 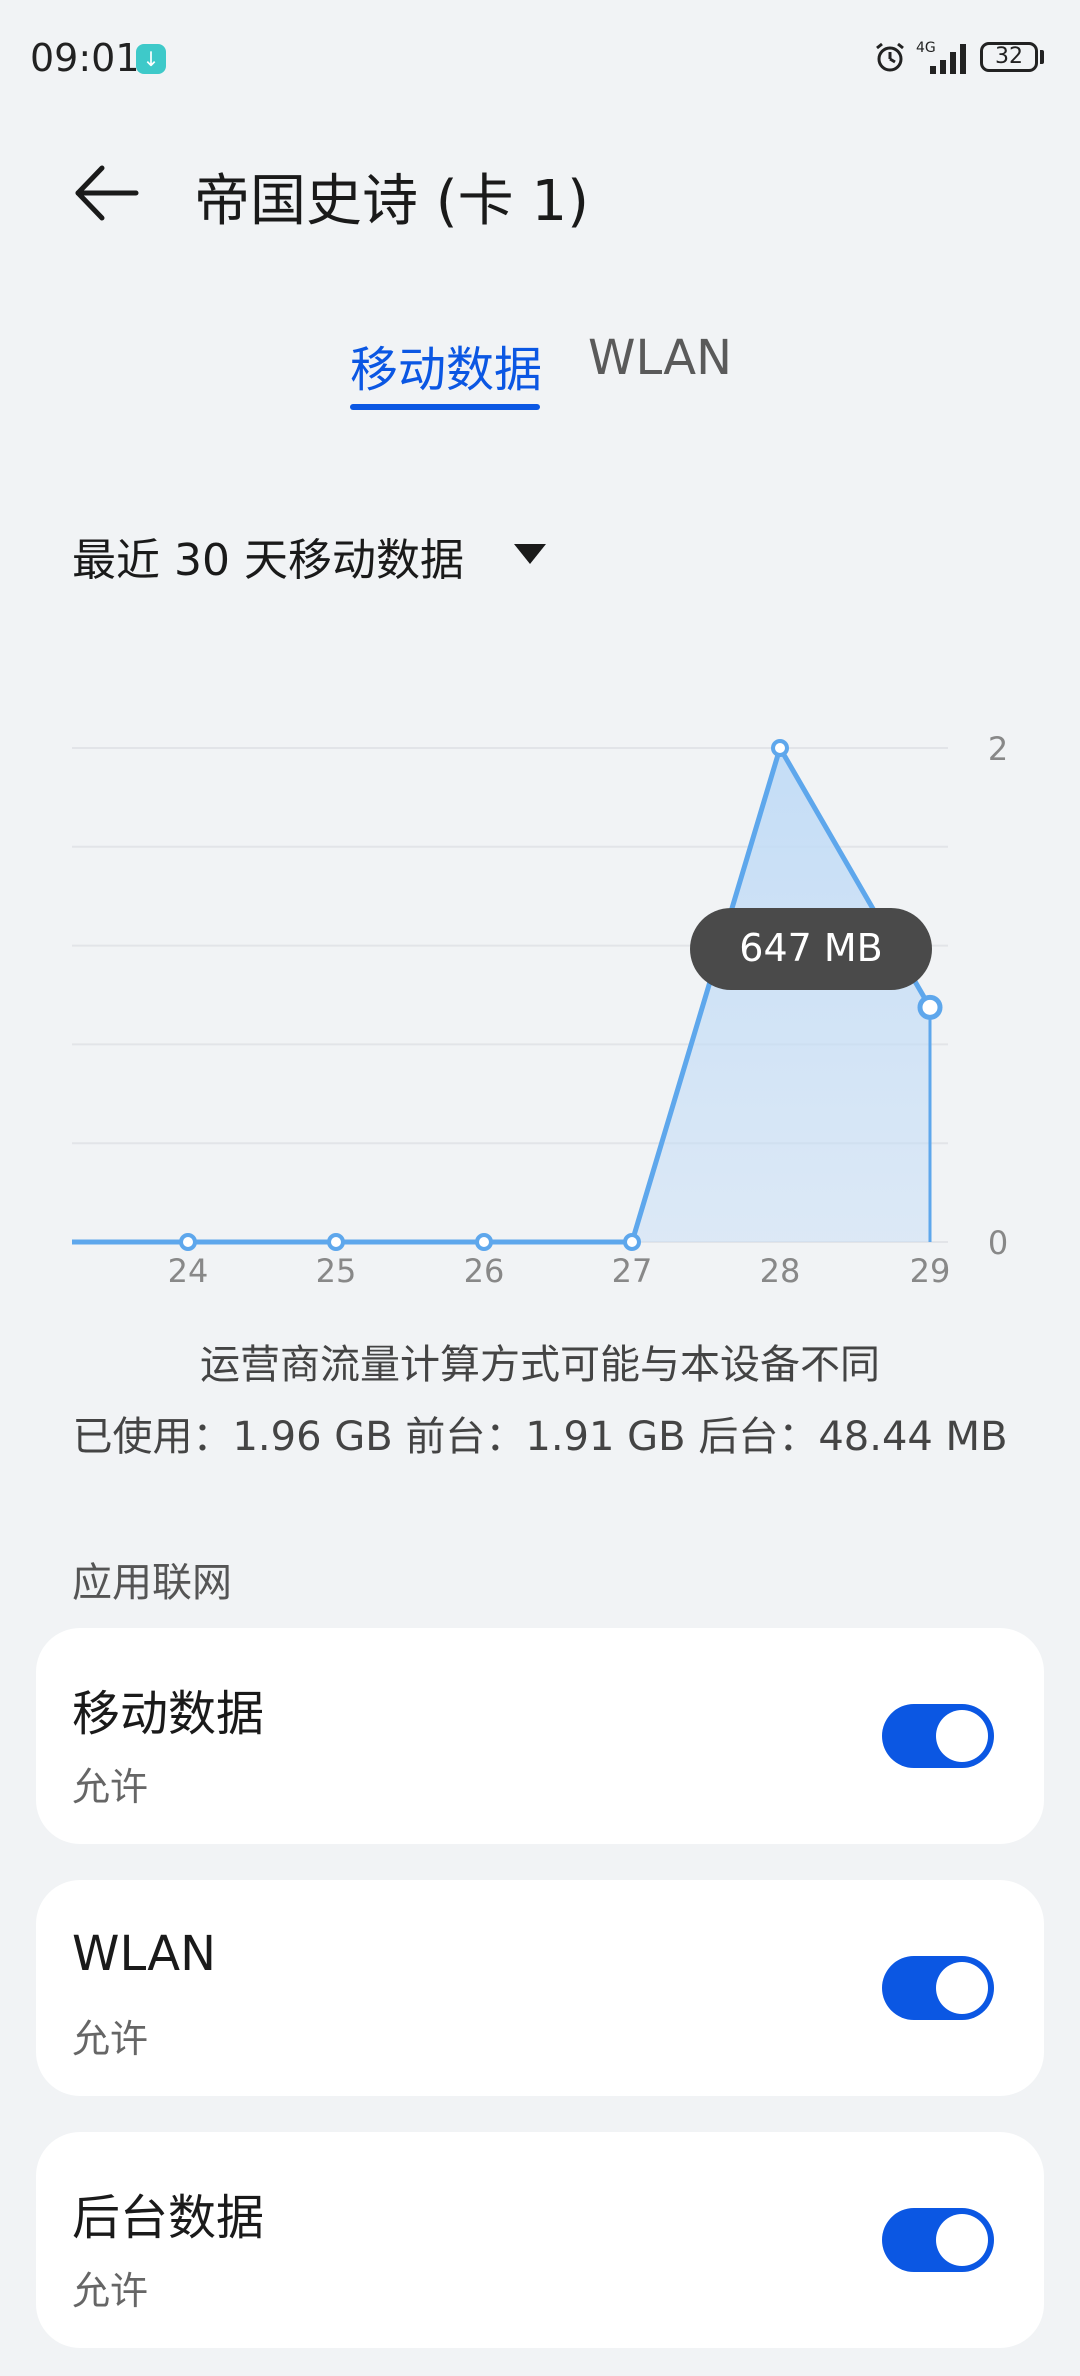 I want to click on active-tab-indicator, so click(x=445, y=407).